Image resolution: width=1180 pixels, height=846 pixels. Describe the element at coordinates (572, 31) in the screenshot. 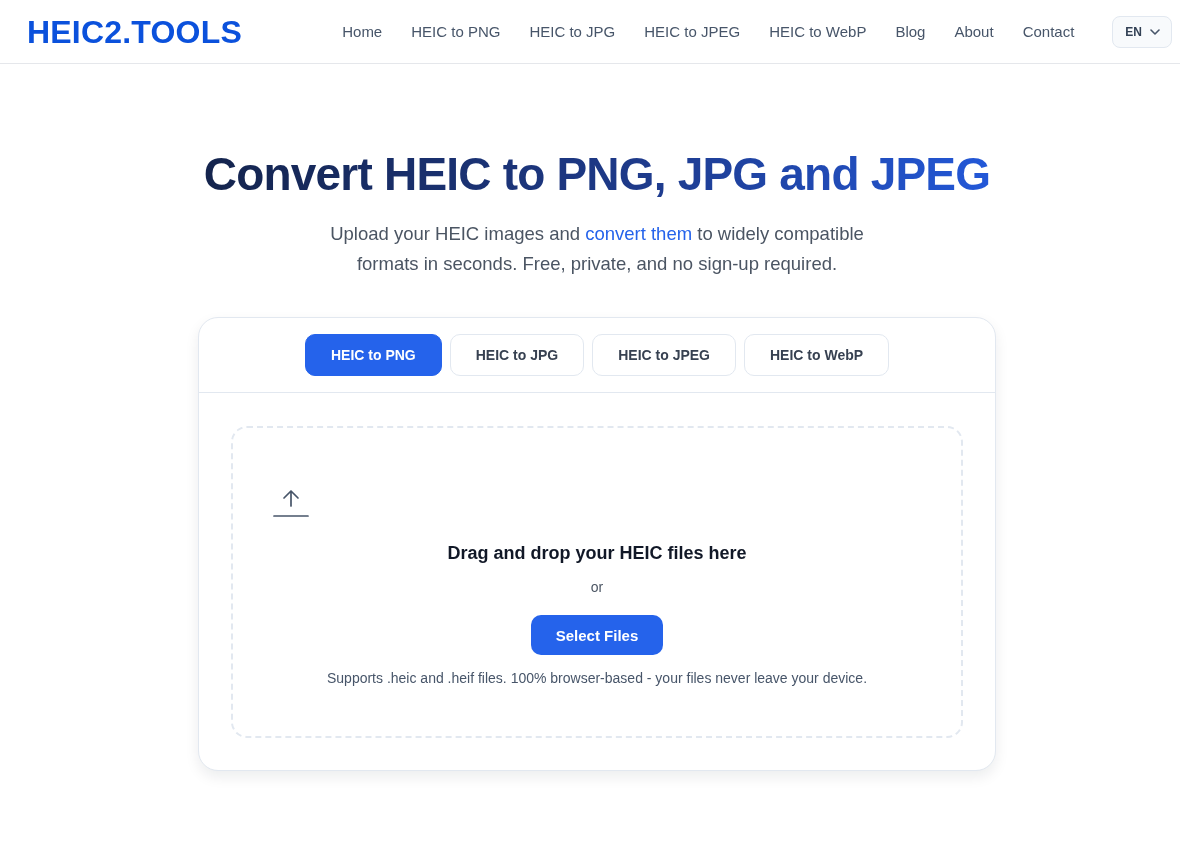

I see `nav-link: HEIC to JPG` at that location.